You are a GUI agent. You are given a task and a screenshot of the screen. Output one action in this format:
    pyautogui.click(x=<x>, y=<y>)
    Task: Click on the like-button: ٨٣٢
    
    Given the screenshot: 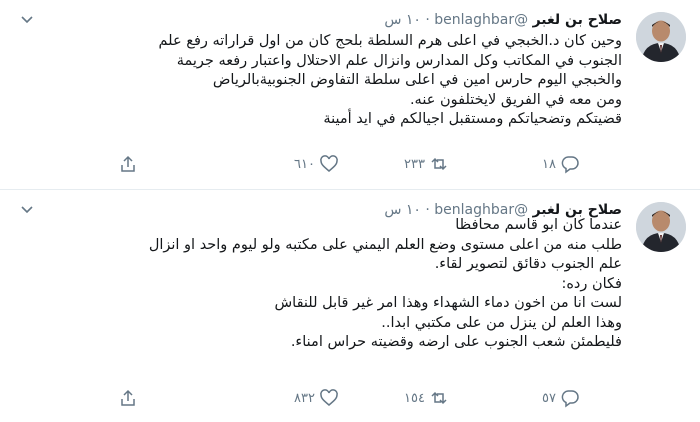 What is the action you would take?
    pyautogui.click(x=314, y=398)
    